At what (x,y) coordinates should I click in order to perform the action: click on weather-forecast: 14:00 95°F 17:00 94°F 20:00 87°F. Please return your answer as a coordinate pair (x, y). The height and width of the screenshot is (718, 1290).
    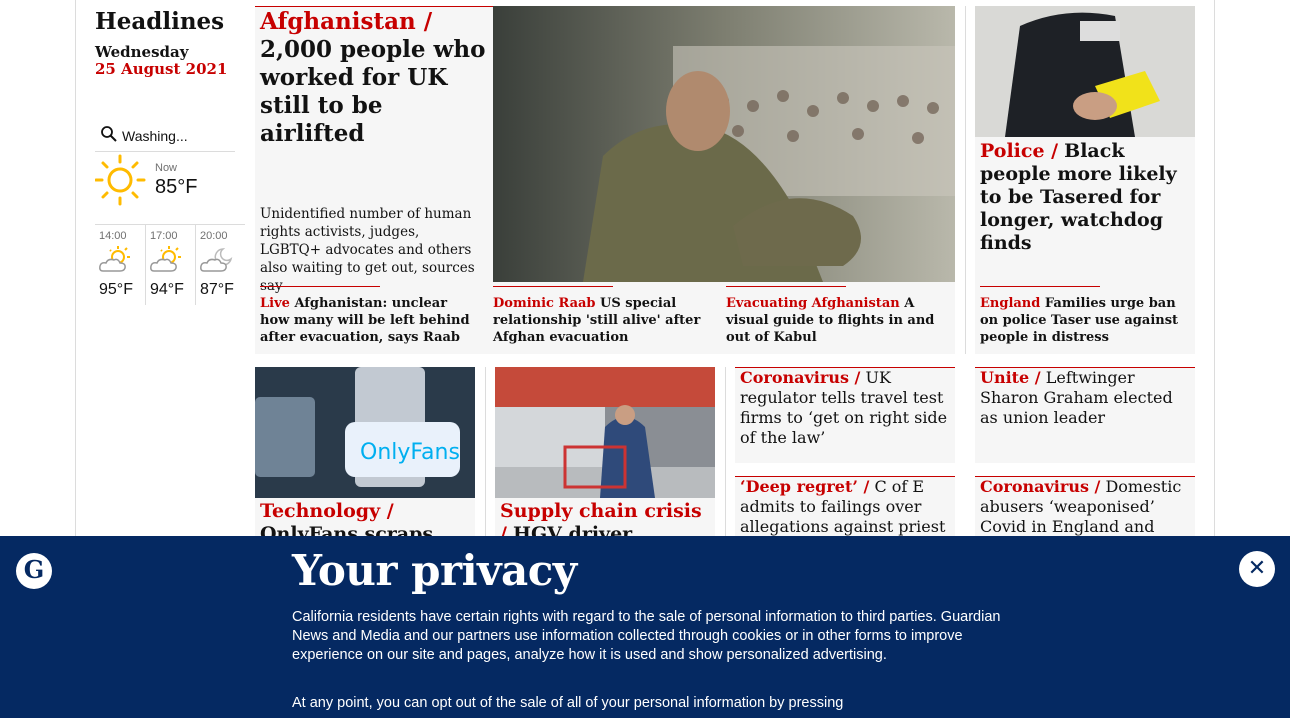
    Looking at the image, I should click on (170, 264).